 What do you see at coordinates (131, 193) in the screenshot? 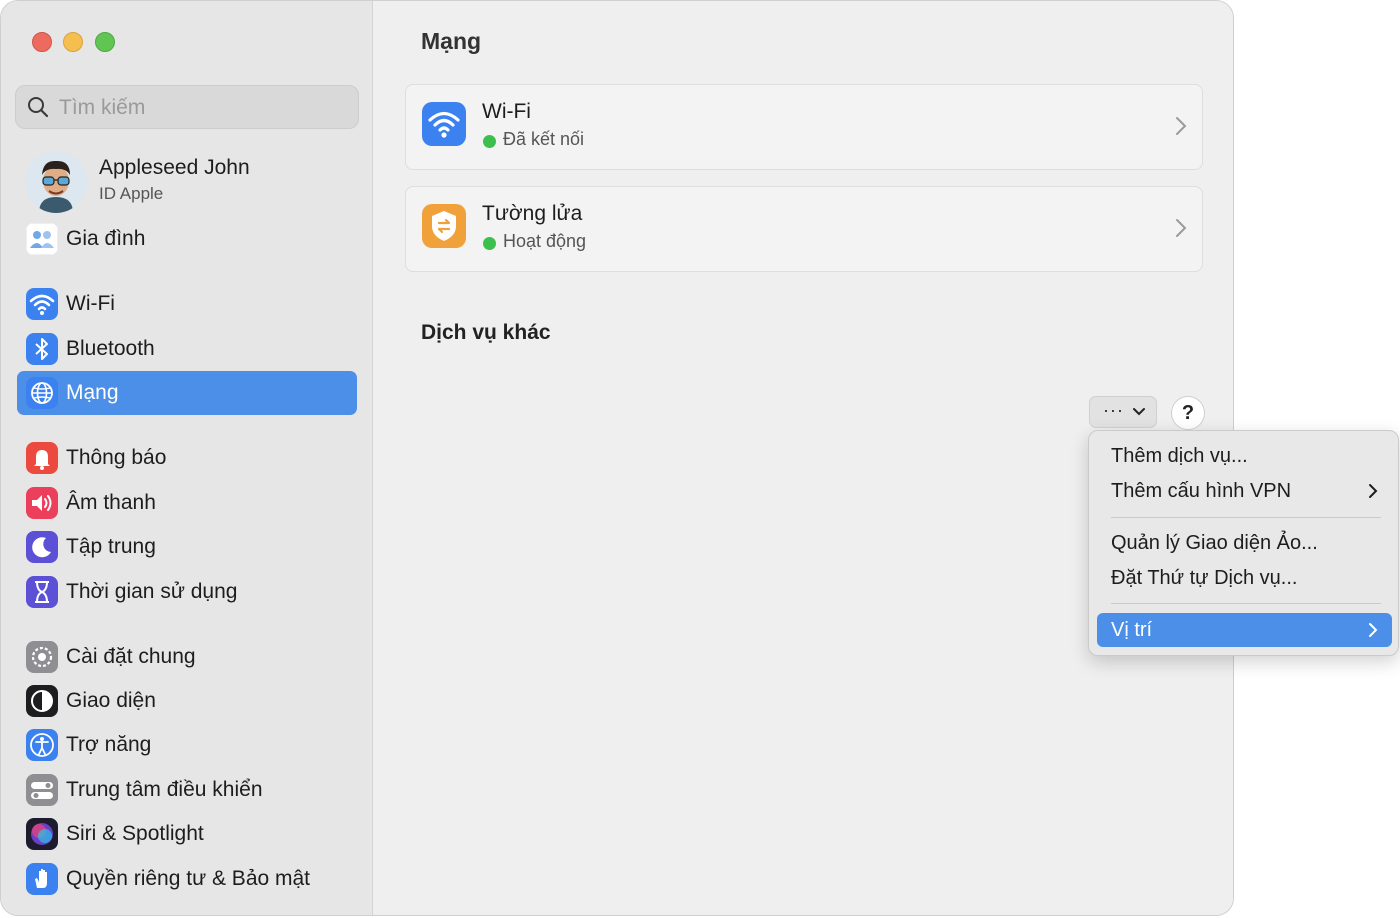
I see `profile-subtitle: ID Apple` at bounding box center [131, 193].